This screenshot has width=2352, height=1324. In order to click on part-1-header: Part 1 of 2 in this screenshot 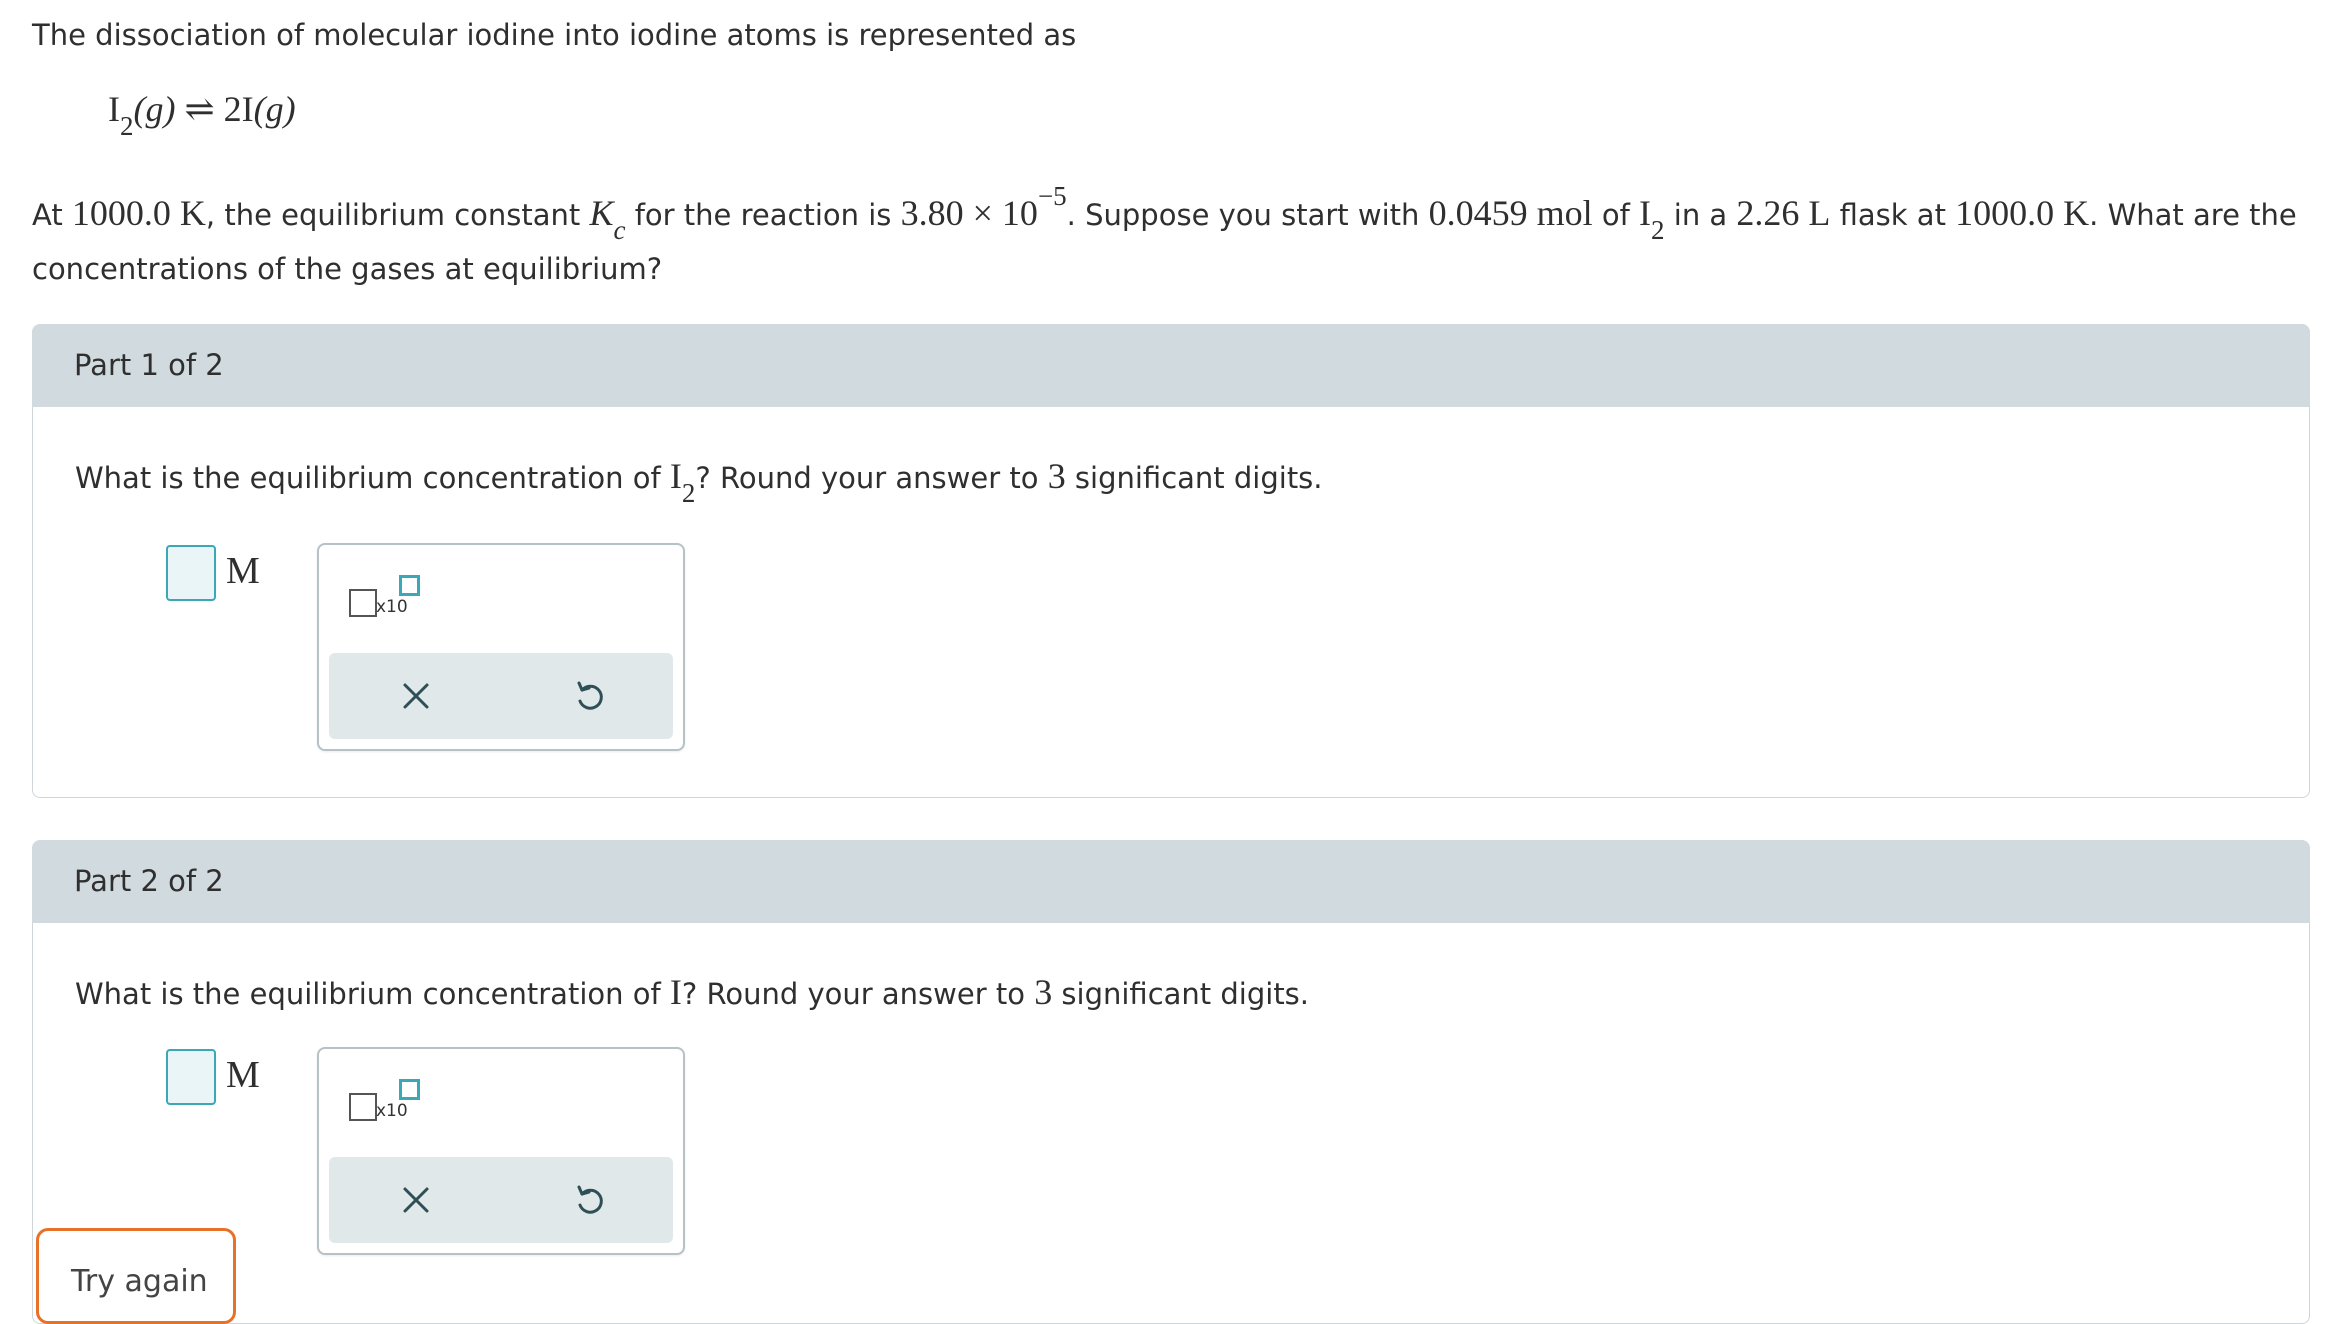, I will do `click(1171, 365)`.